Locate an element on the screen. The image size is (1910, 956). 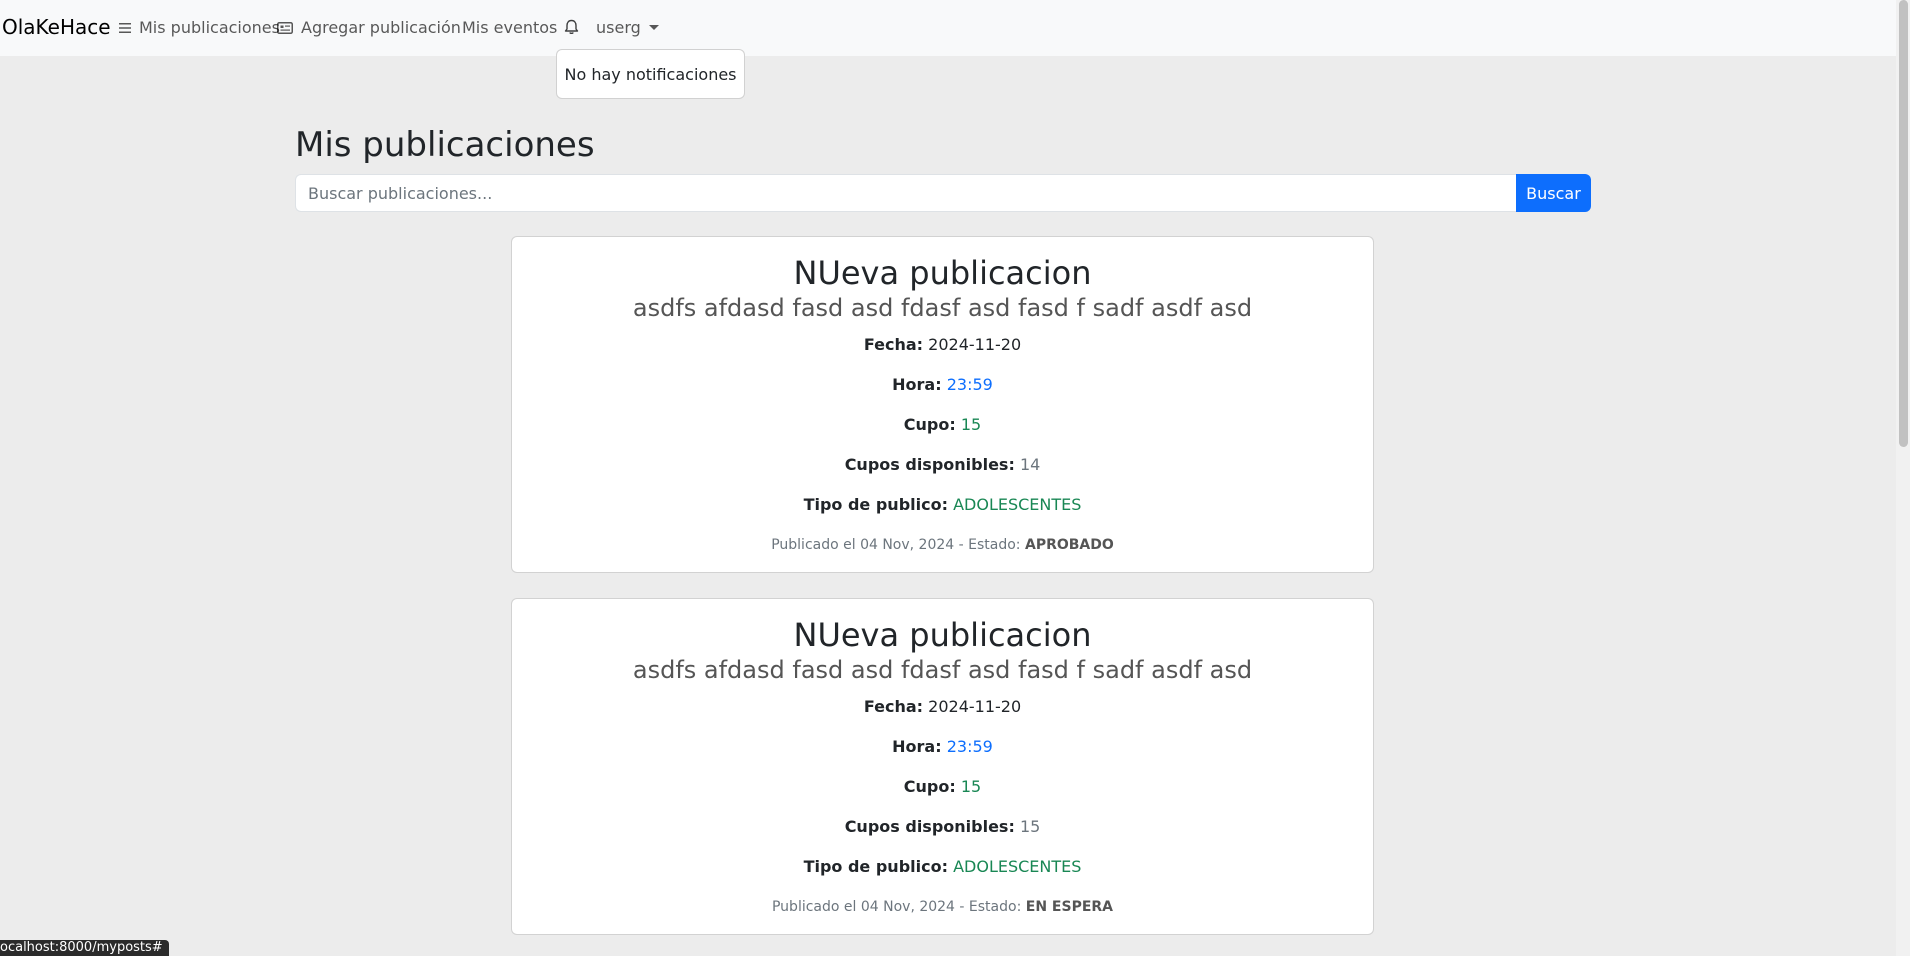
nav-item-agregar-publicacion: Agregar publicación is located at coordinates (369, 27).